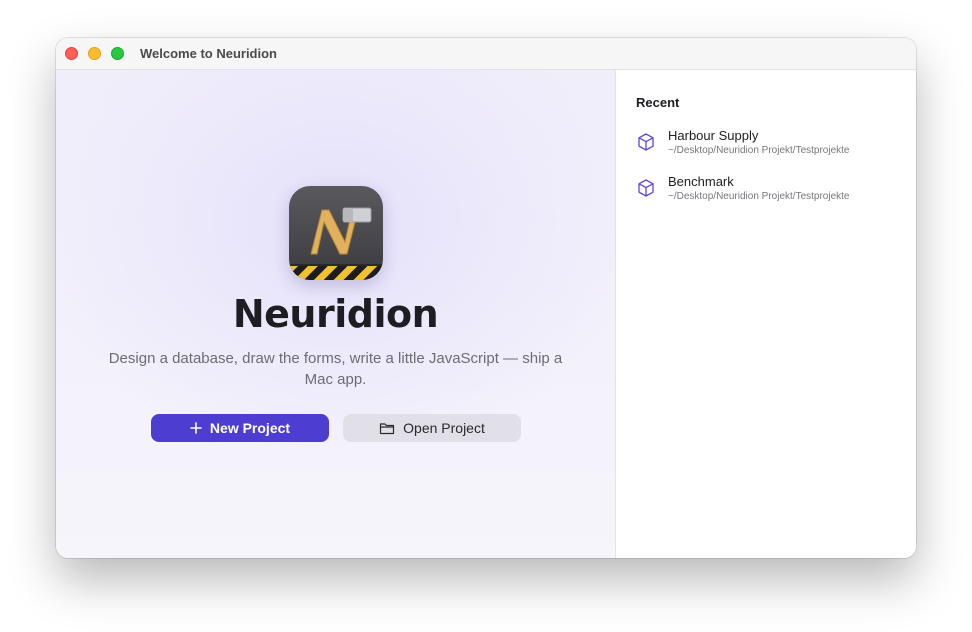  I want to click on open-project-button: Open Project, so click(432, 428).